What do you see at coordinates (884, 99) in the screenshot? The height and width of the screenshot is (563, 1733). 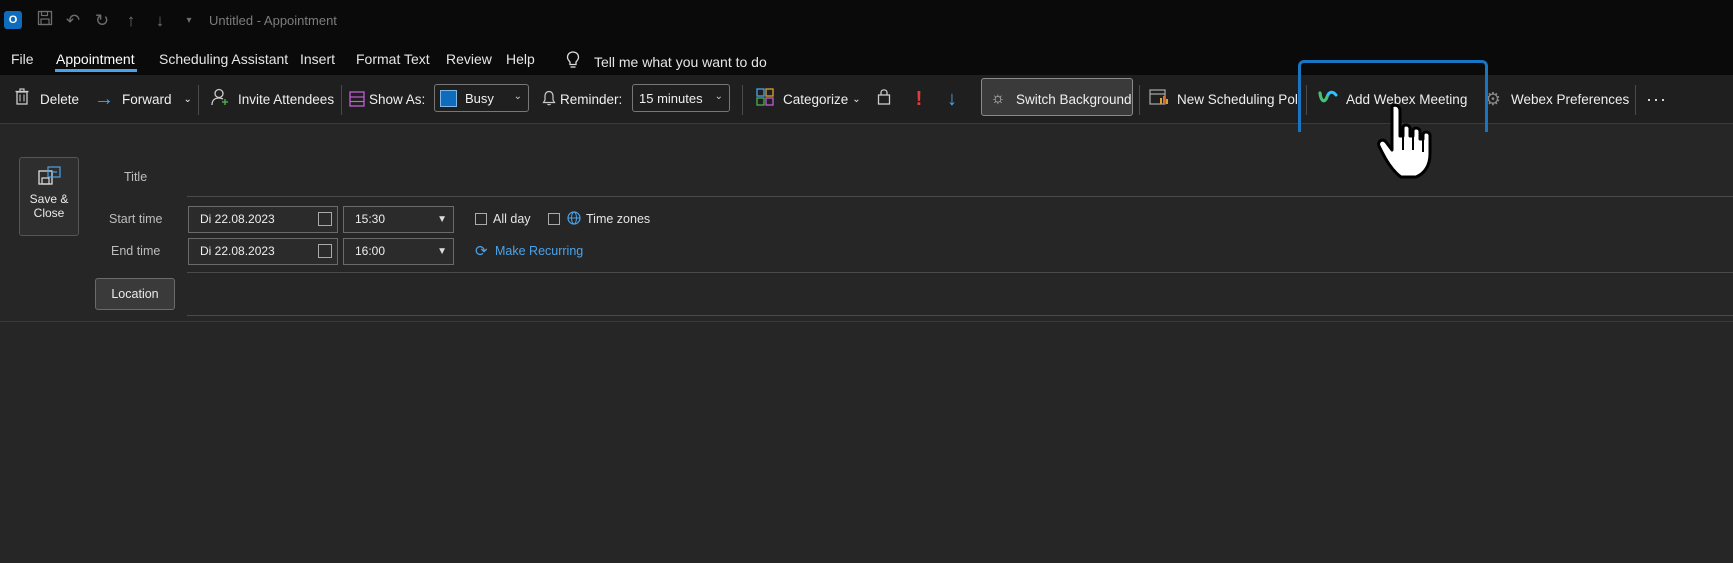 I see `lock-icon` at bounding box center [884, 99].